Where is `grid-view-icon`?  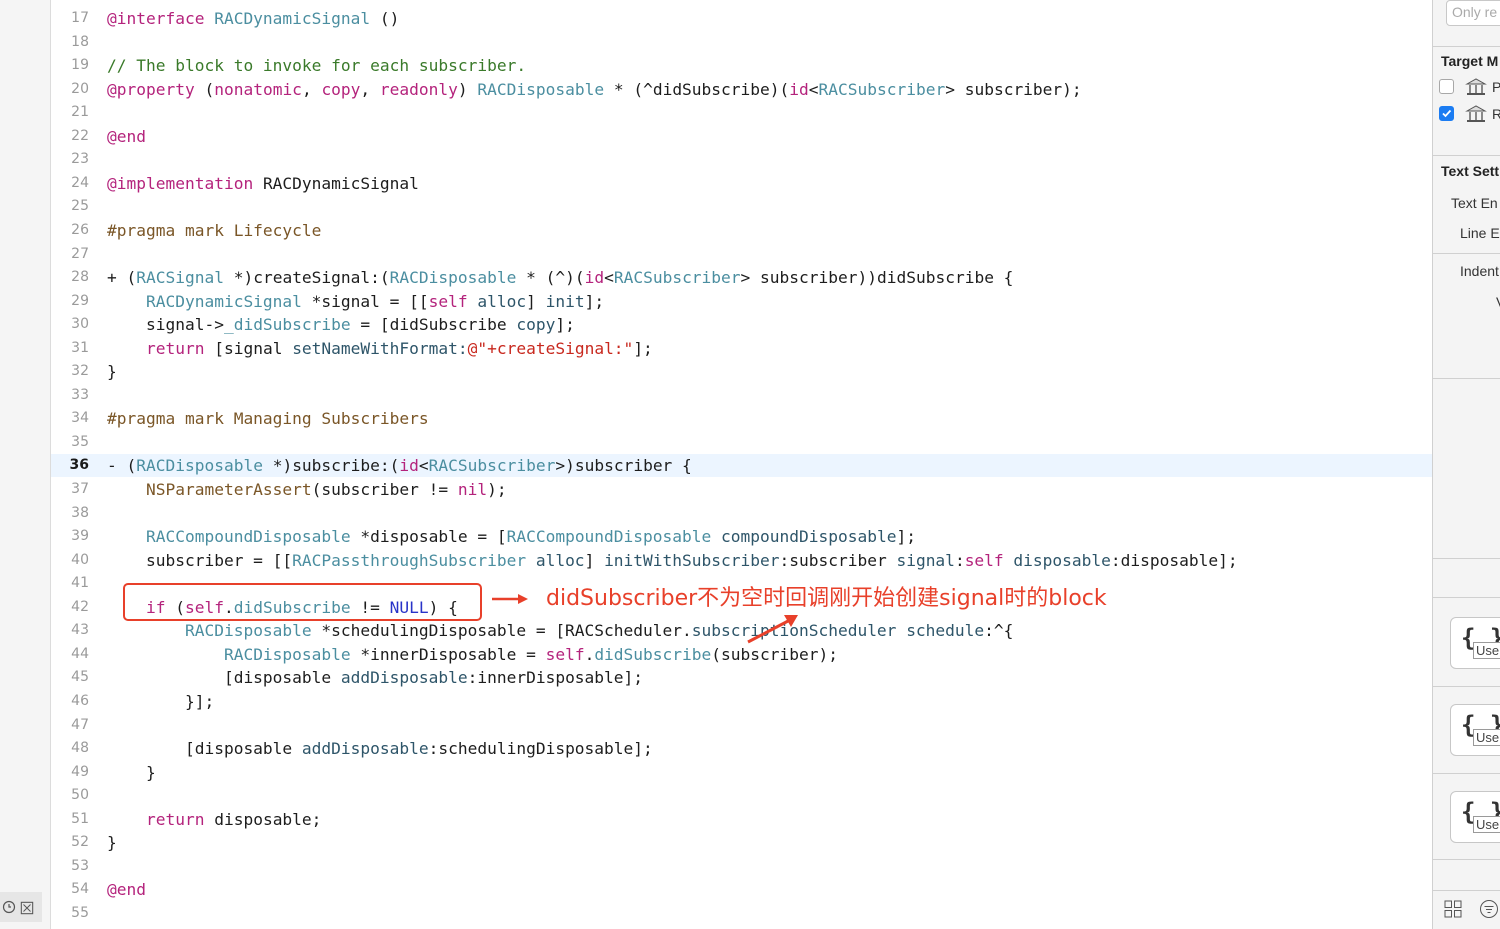
grid-view-icon is located at coordinates (1453, 911).